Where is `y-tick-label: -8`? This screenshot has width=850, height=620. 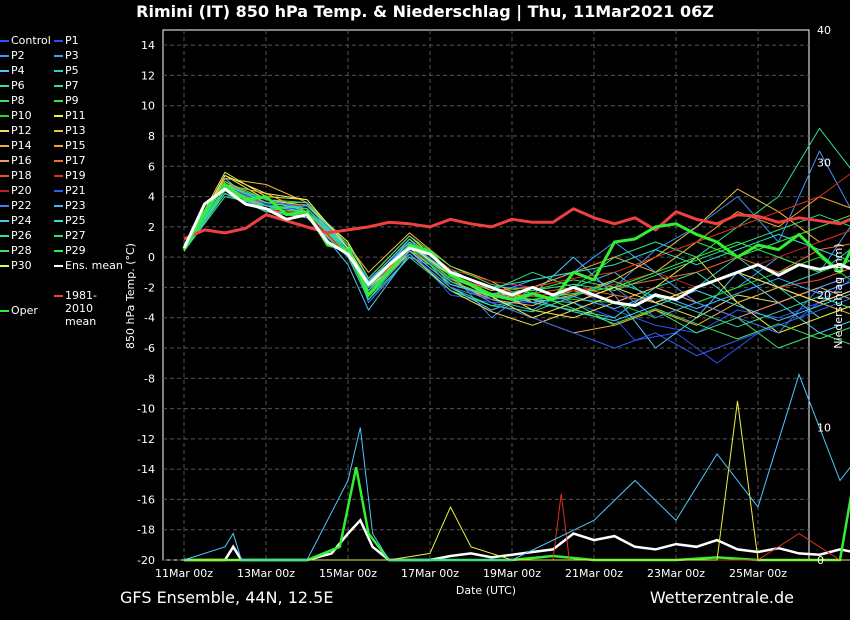
y-tick-label: -8 is located at coordinates (149, 378).